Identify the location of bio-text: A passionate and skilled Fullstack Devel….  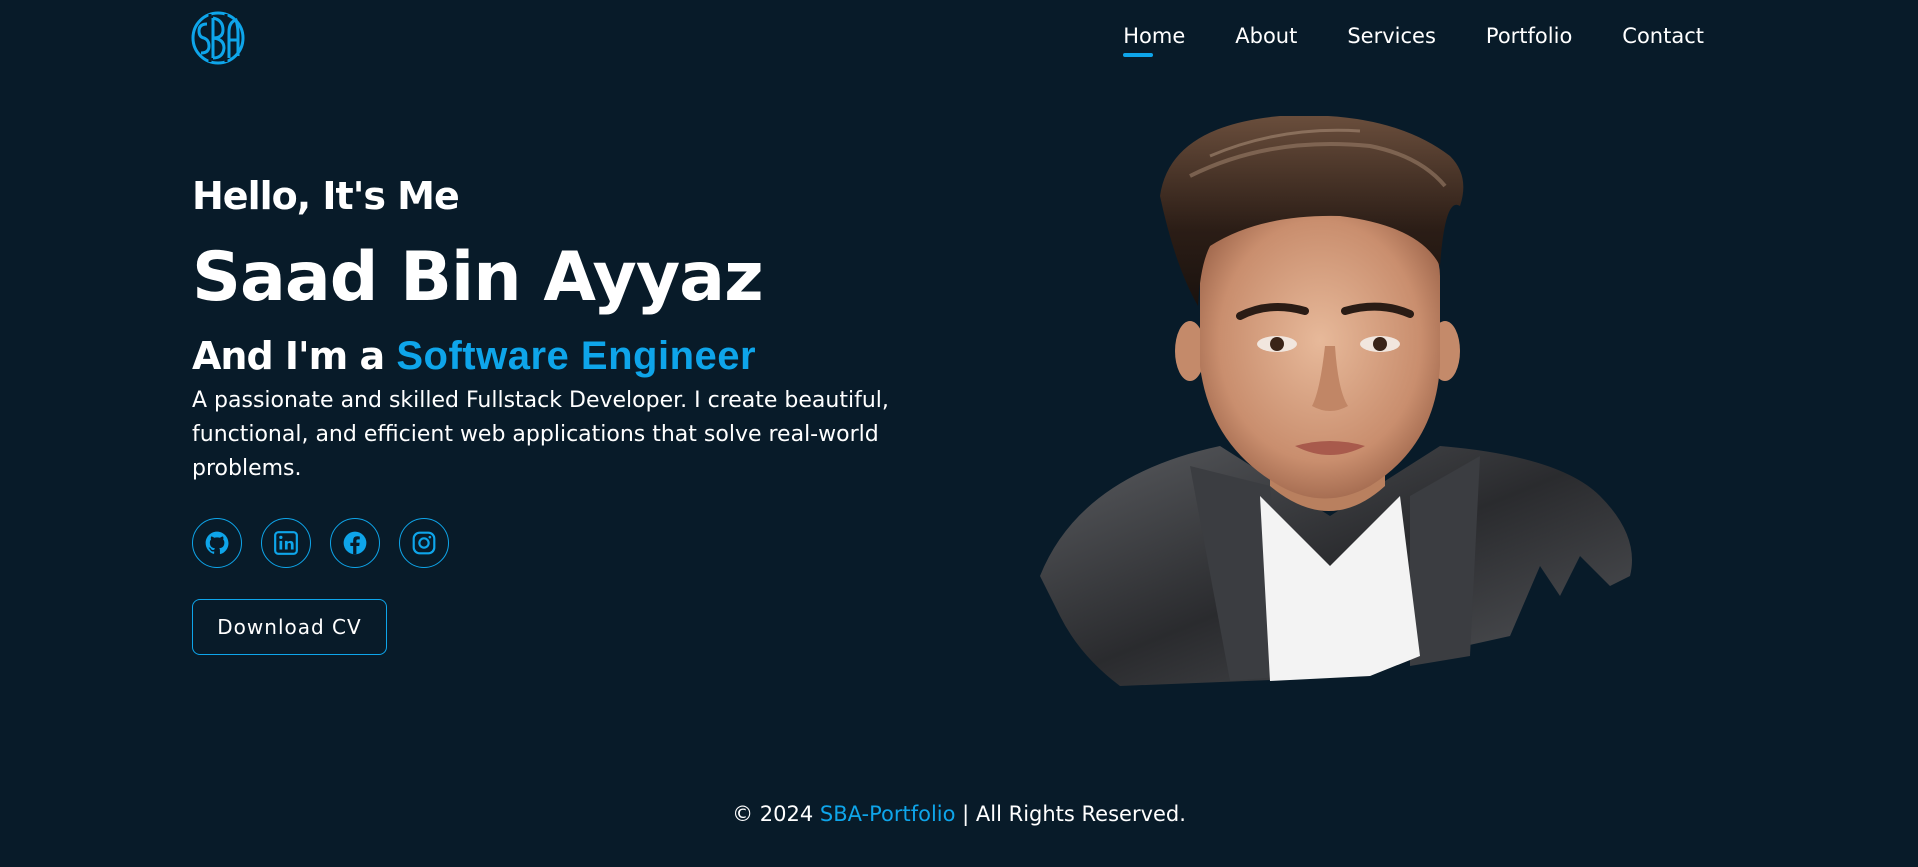
(540, 434).